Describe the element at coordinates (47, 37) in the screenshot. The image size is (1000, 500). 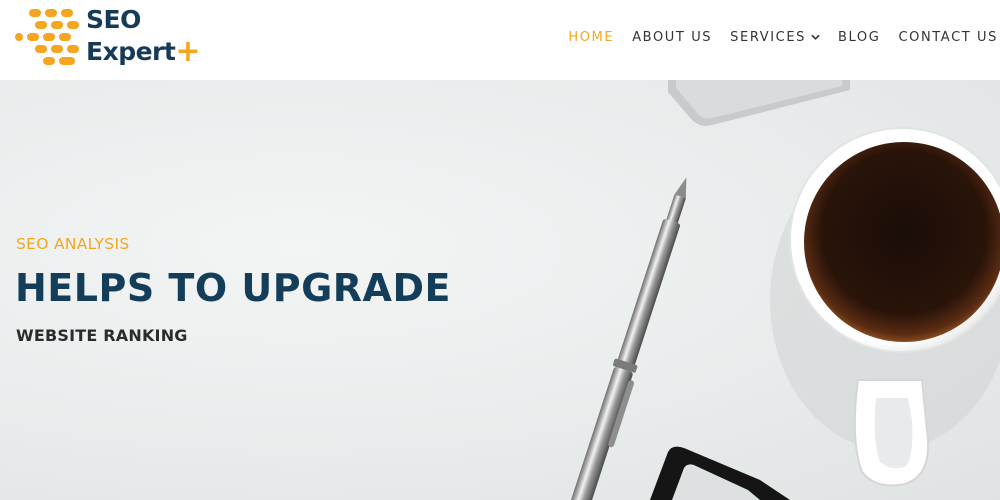
I see `logo-mark-icon` at that location.